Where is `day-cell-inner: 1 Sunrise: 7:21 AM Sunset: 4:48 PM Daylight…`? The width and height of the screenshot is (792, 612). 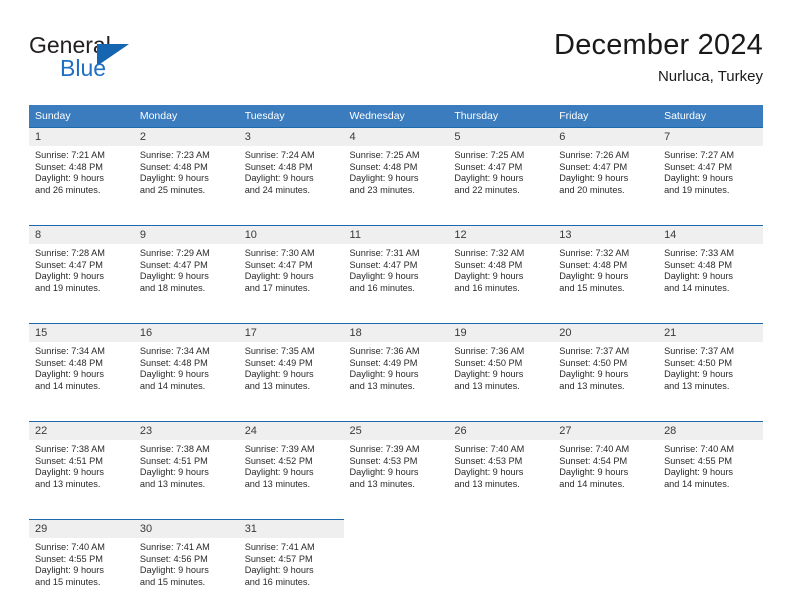
day-cell-inner: 1 Sunrise: 7:21 AM Sunset: 4:48 PM Daylight… is located at coordinates (81, 172).